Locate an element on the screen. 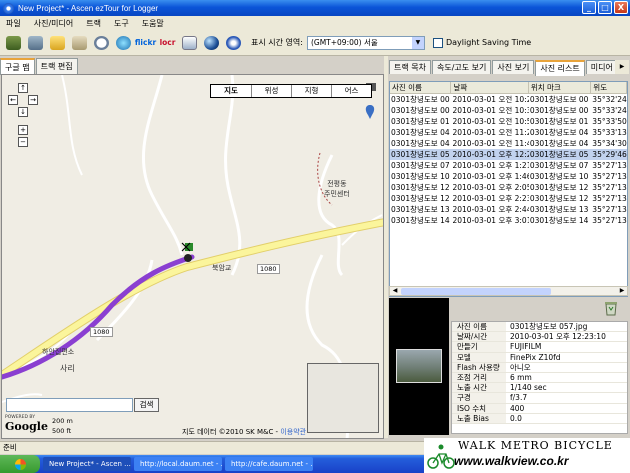 This screenshot has width=630, height=473. maximize-button: □ is located at coordinates (605, 7).